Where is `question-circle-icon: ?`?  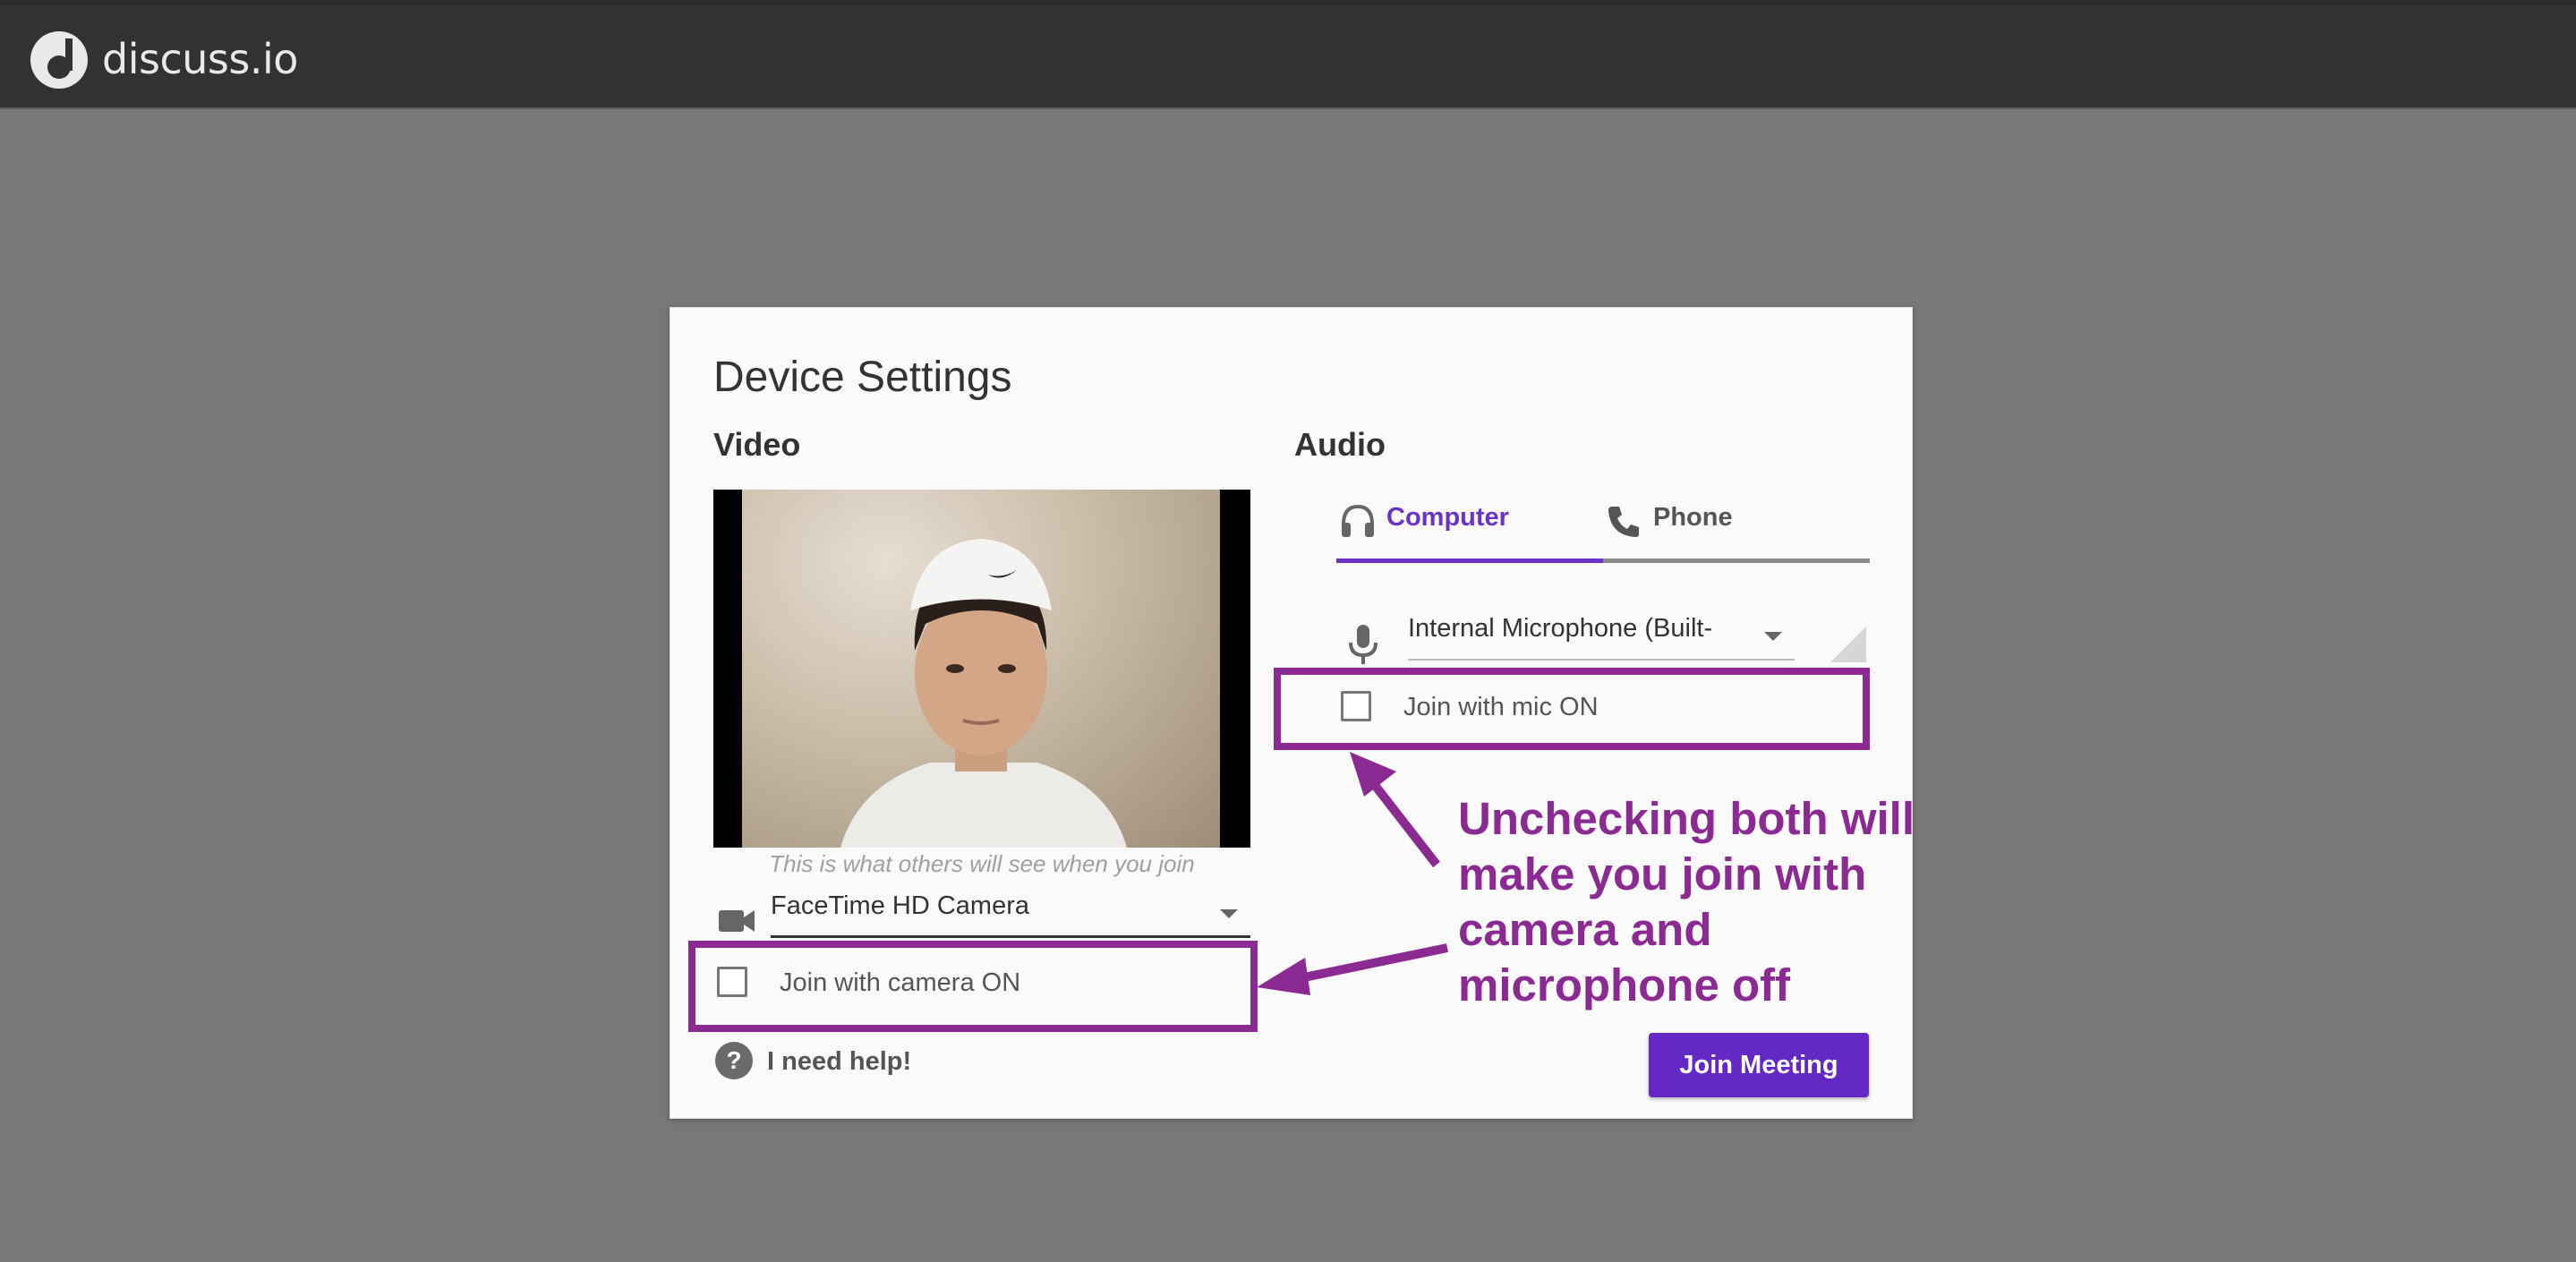
question-circle-icon: ? is located at coordinates (734, 1060).